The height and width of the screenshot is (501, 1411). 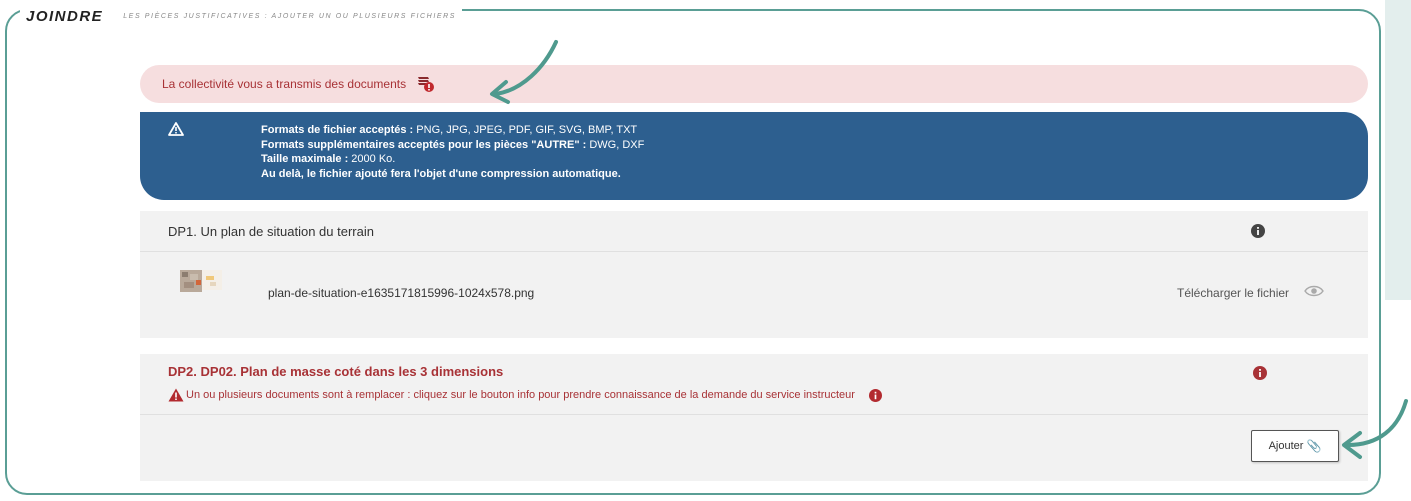 I want to click on formats-value: PNG, JPG, JPEG, PDF, GIF, SVG, BMP, TXT, so click(x=525, y=130).